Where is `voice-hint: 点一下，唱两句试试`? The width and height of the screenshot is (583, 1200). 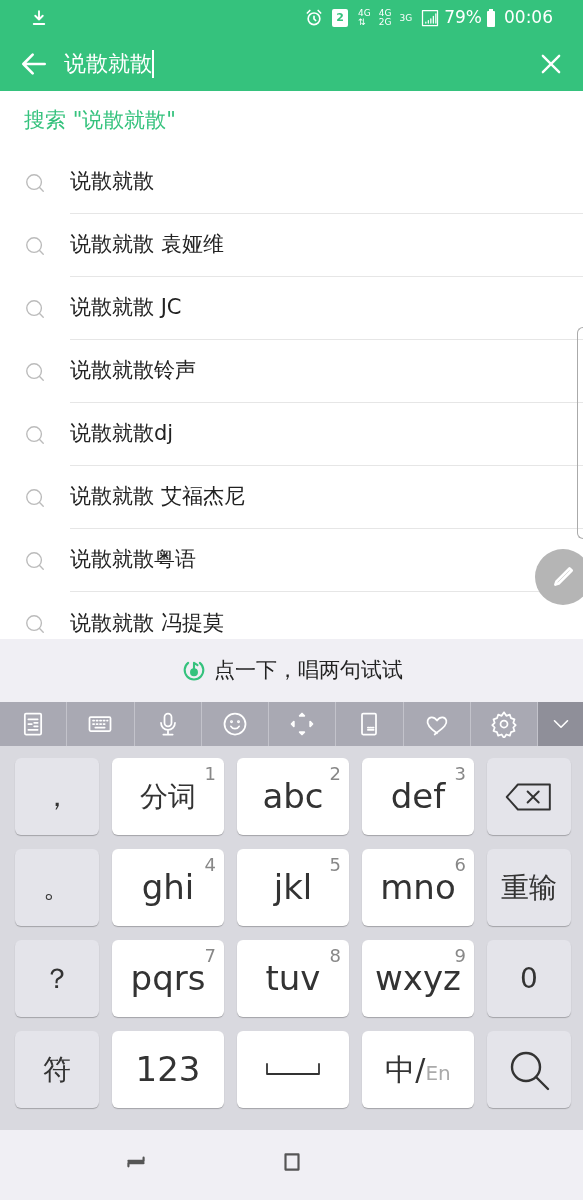 voice-hint: 点一下，唱两句试试 is located at coordinates (308, 670).